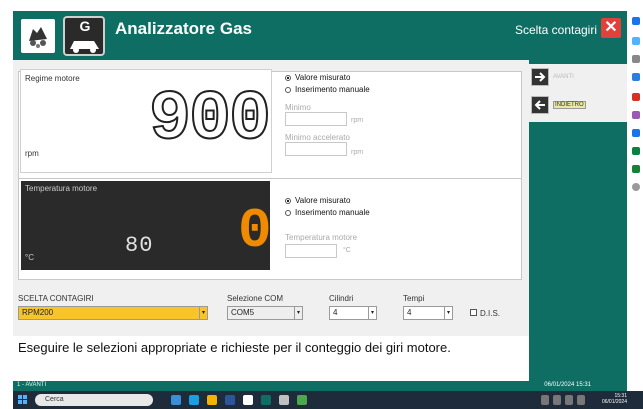  What do you see at coordinates (347, 250) in the screenshot?
I see `temp-manual-unit: °C` at bounding box center [347, 250].